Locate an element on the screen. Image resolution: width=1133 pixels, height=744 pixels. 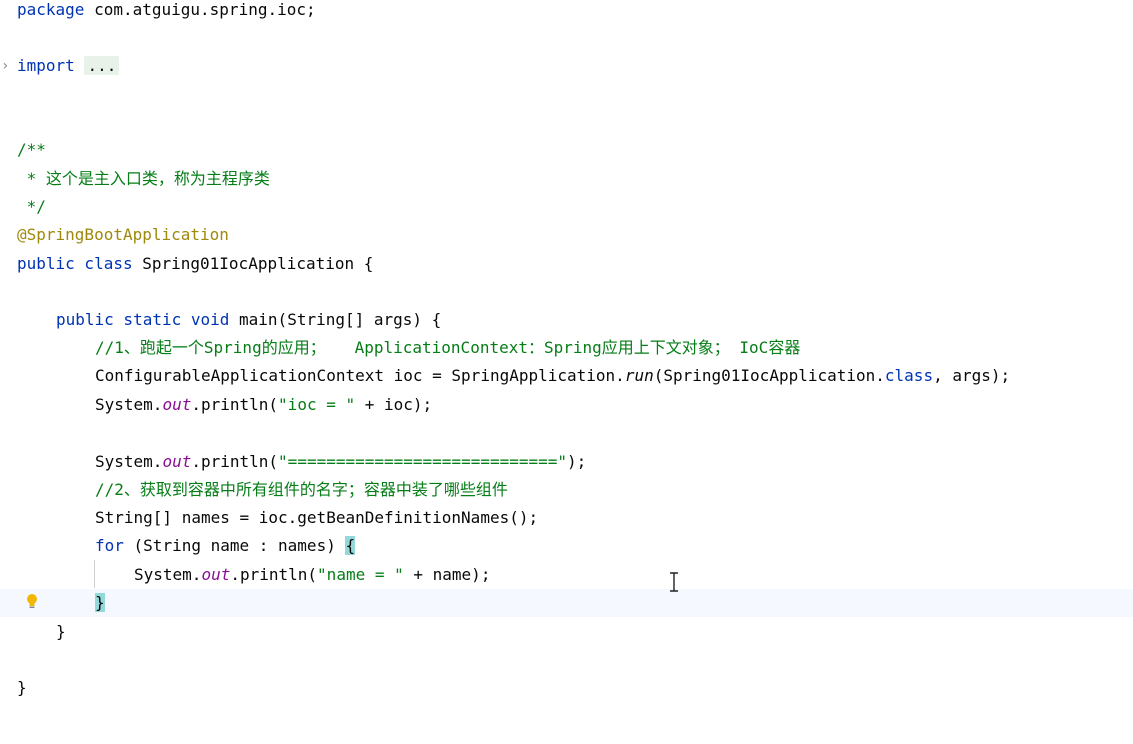
code-line-doc-body: * 这个是主入口类，称为主程序类 is located at coordinates (566, 179).